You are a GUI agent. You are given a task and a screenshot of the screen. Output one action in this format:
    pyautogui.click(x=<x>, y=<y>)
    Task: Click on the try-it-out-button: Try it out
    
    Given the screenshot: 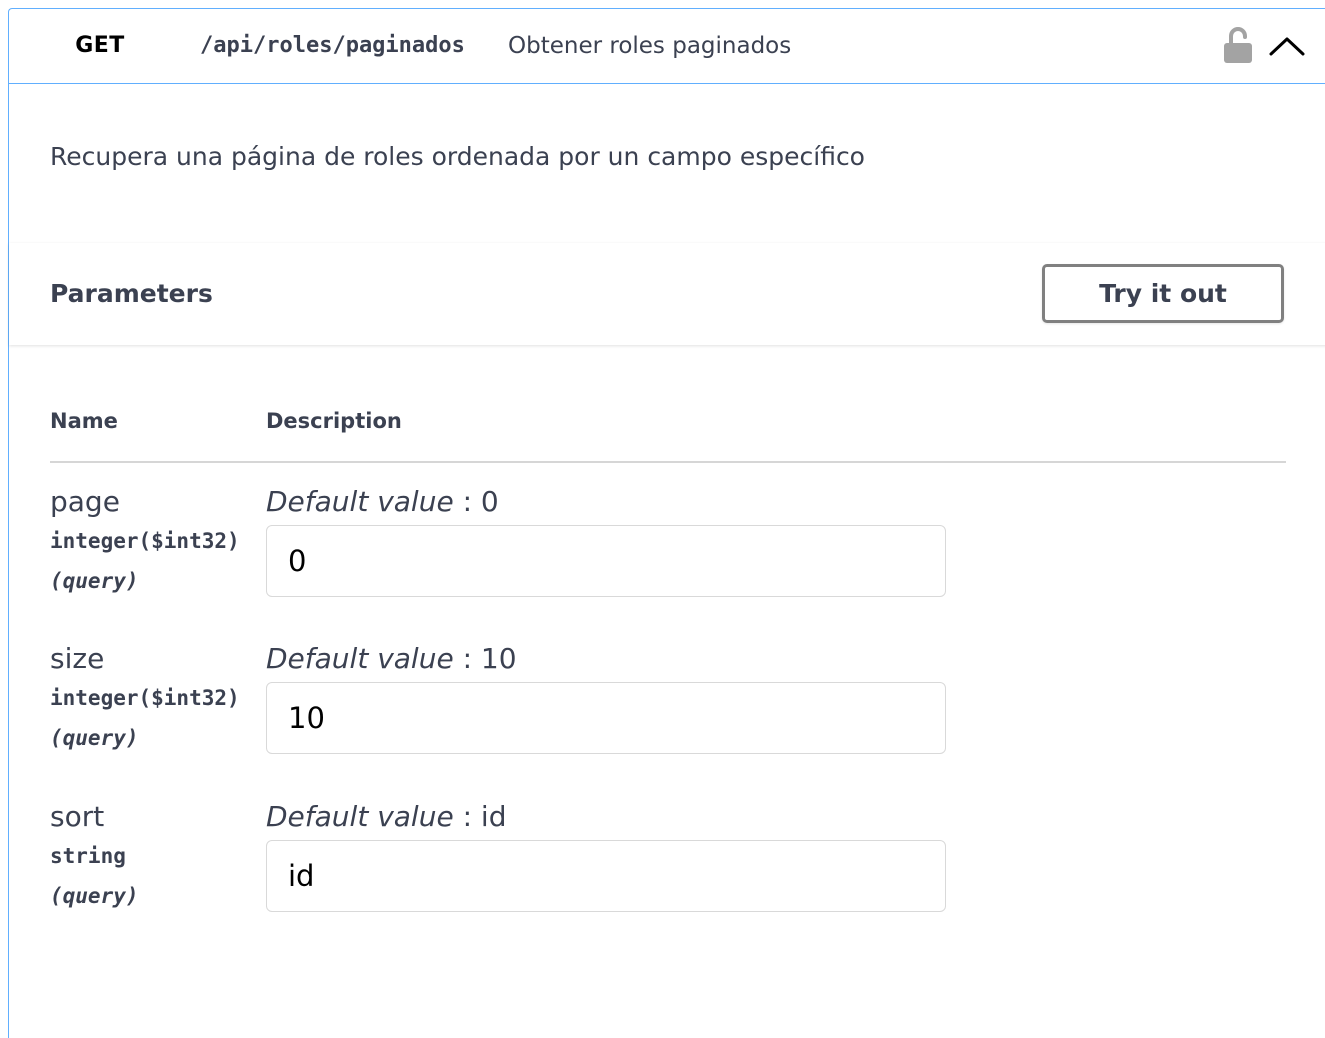 What is the action you would take?
    pyautogui.click(x=1163, y=293)
    